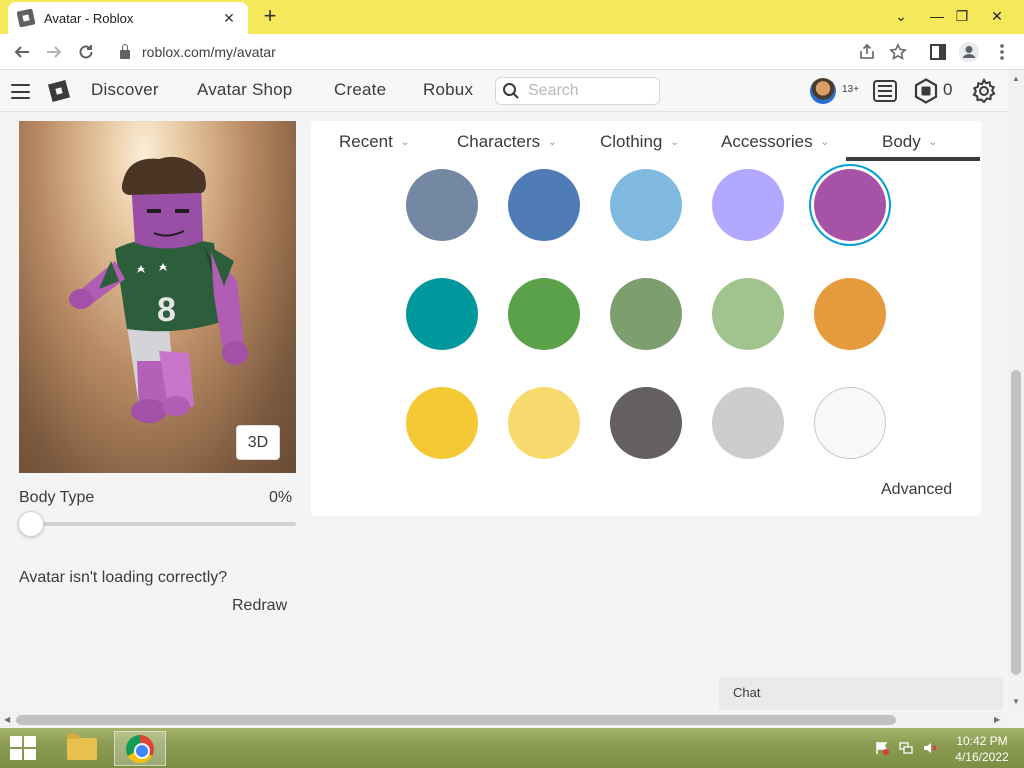  I want to click on search-box, so click(577, 91).